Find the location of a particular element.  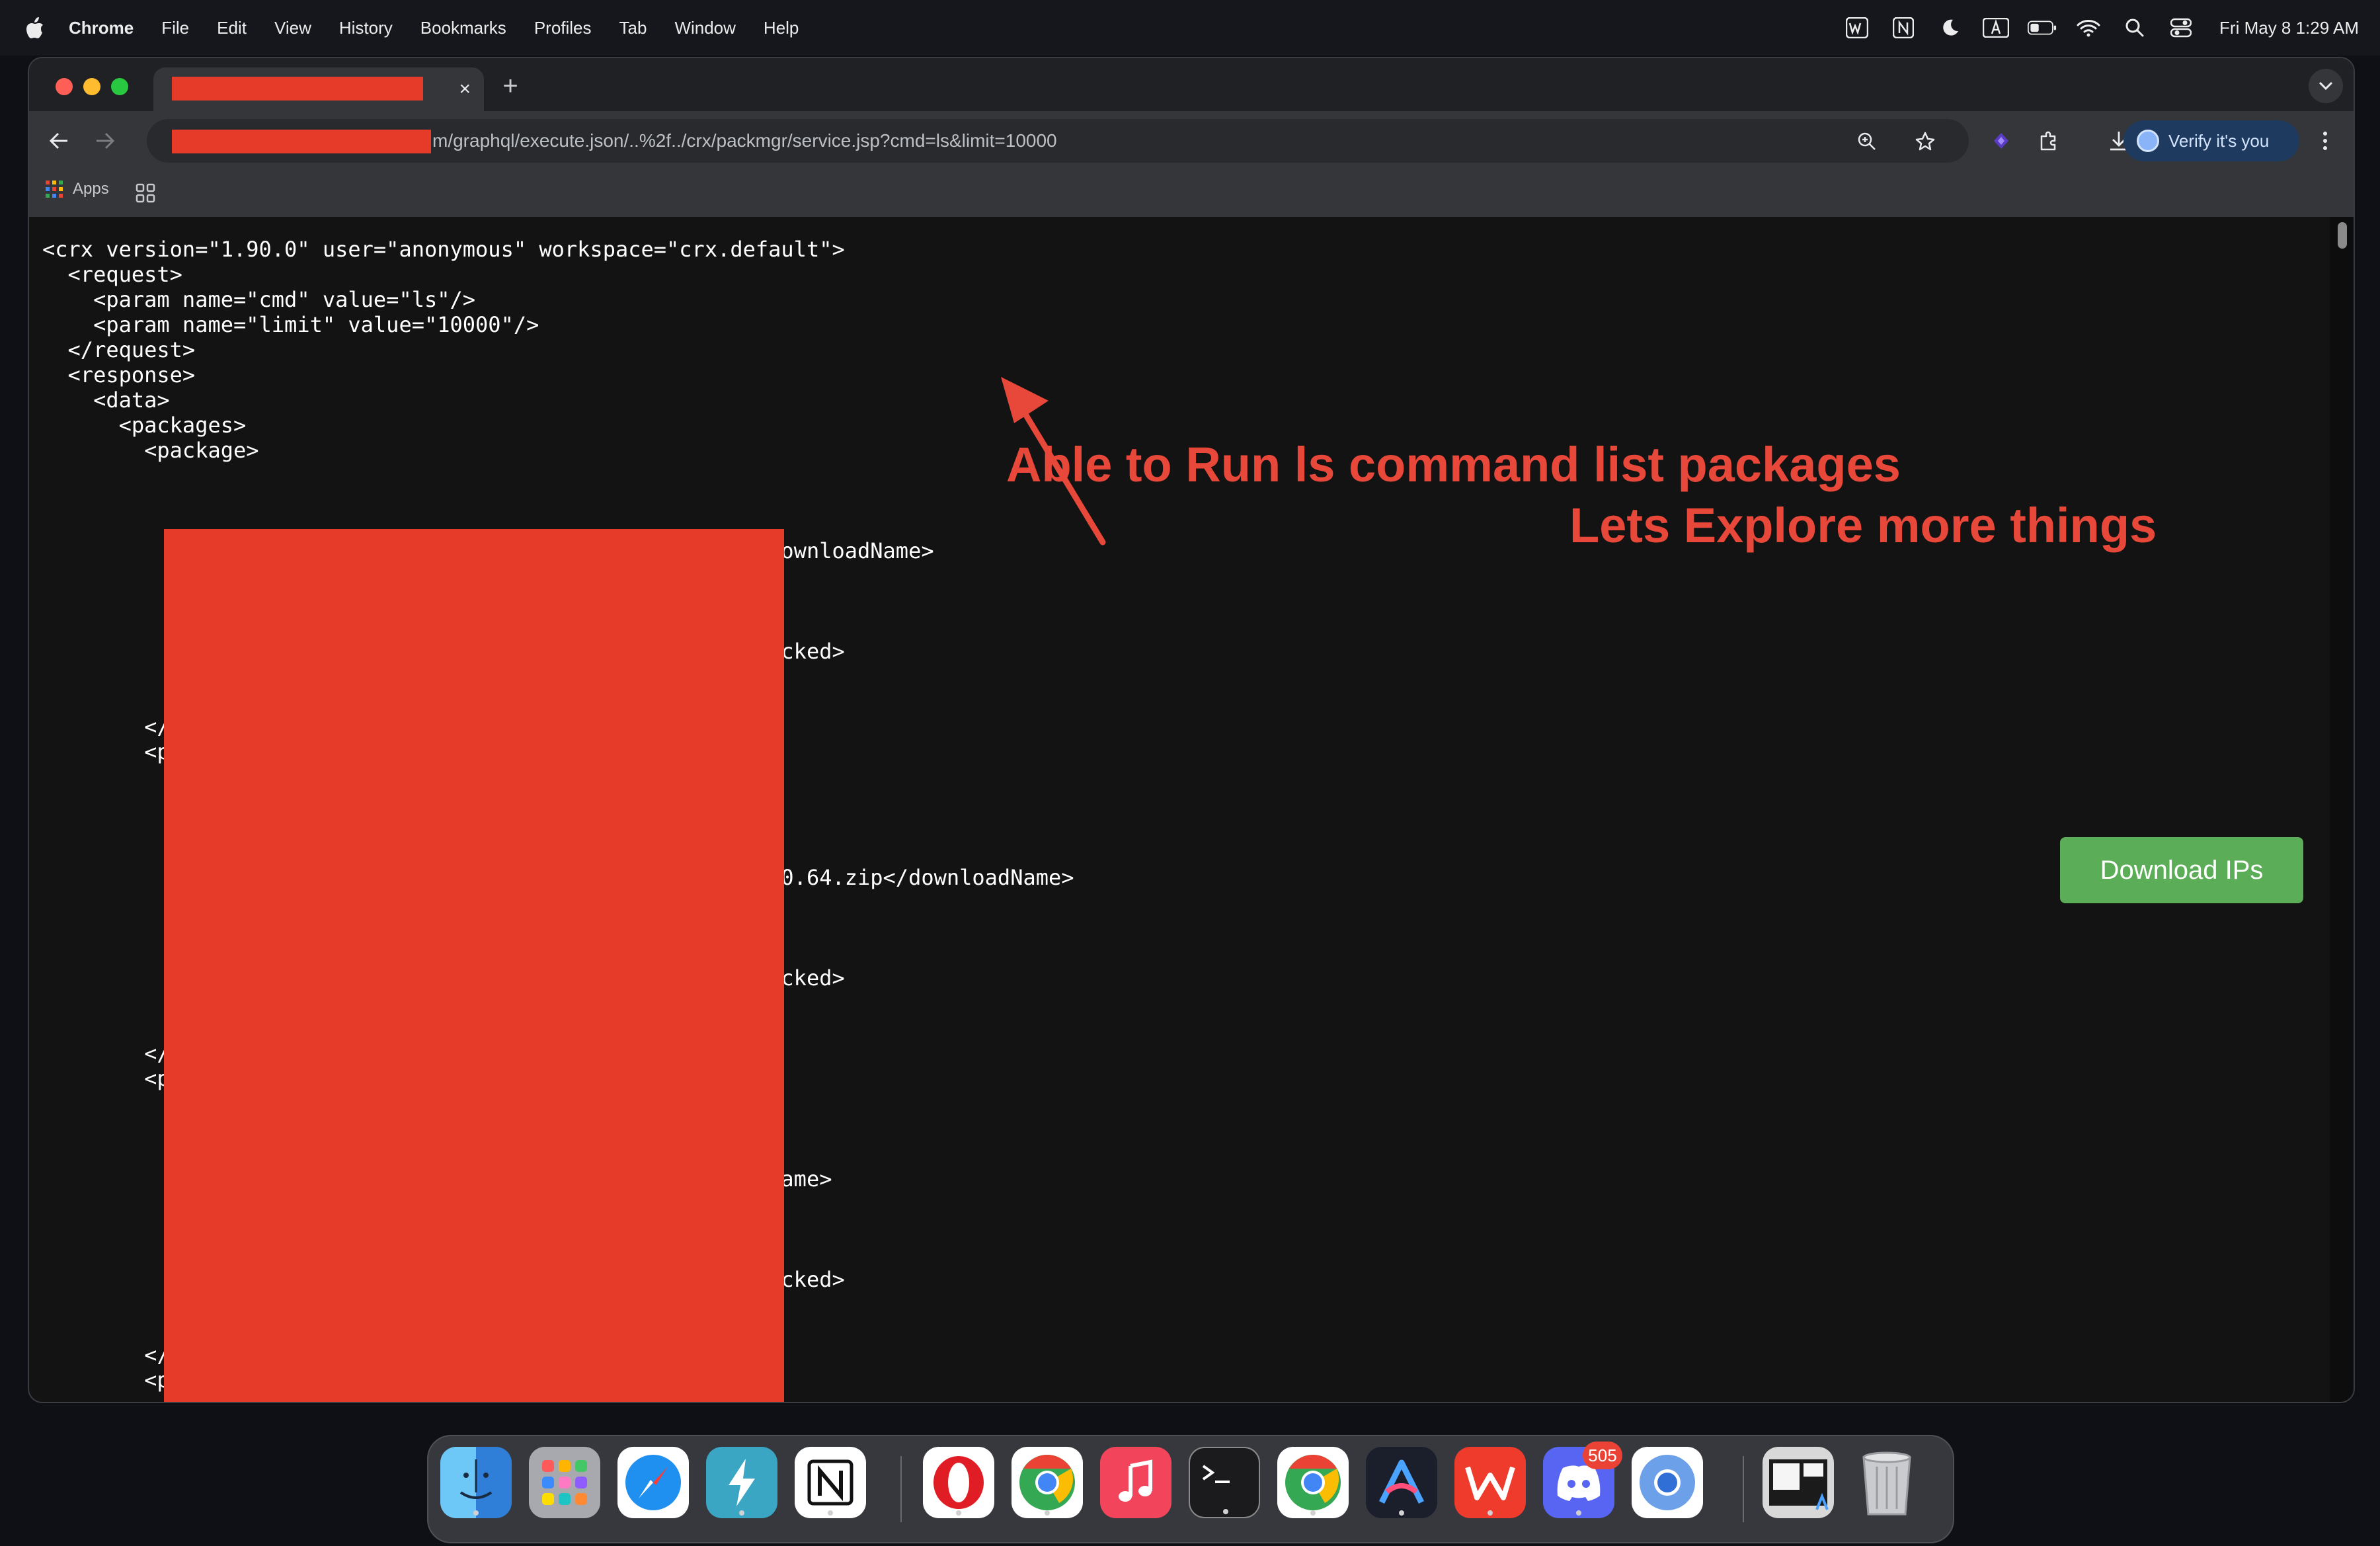

menu-tab: Tab is located at coordinates (633, 28).